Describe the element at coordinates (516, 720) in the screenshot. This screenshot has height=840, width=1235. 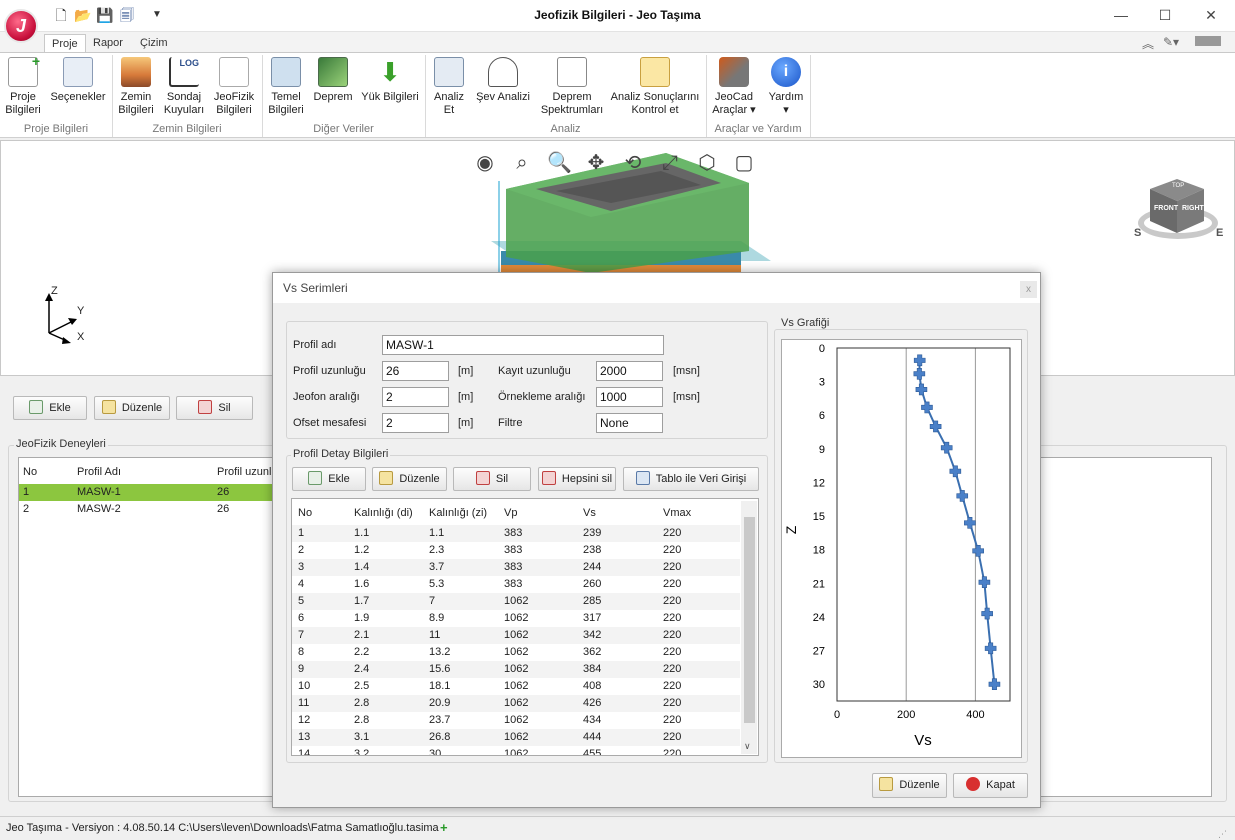
I see `table-row: 12 2.8 23.7 1062 434 220` at that location.